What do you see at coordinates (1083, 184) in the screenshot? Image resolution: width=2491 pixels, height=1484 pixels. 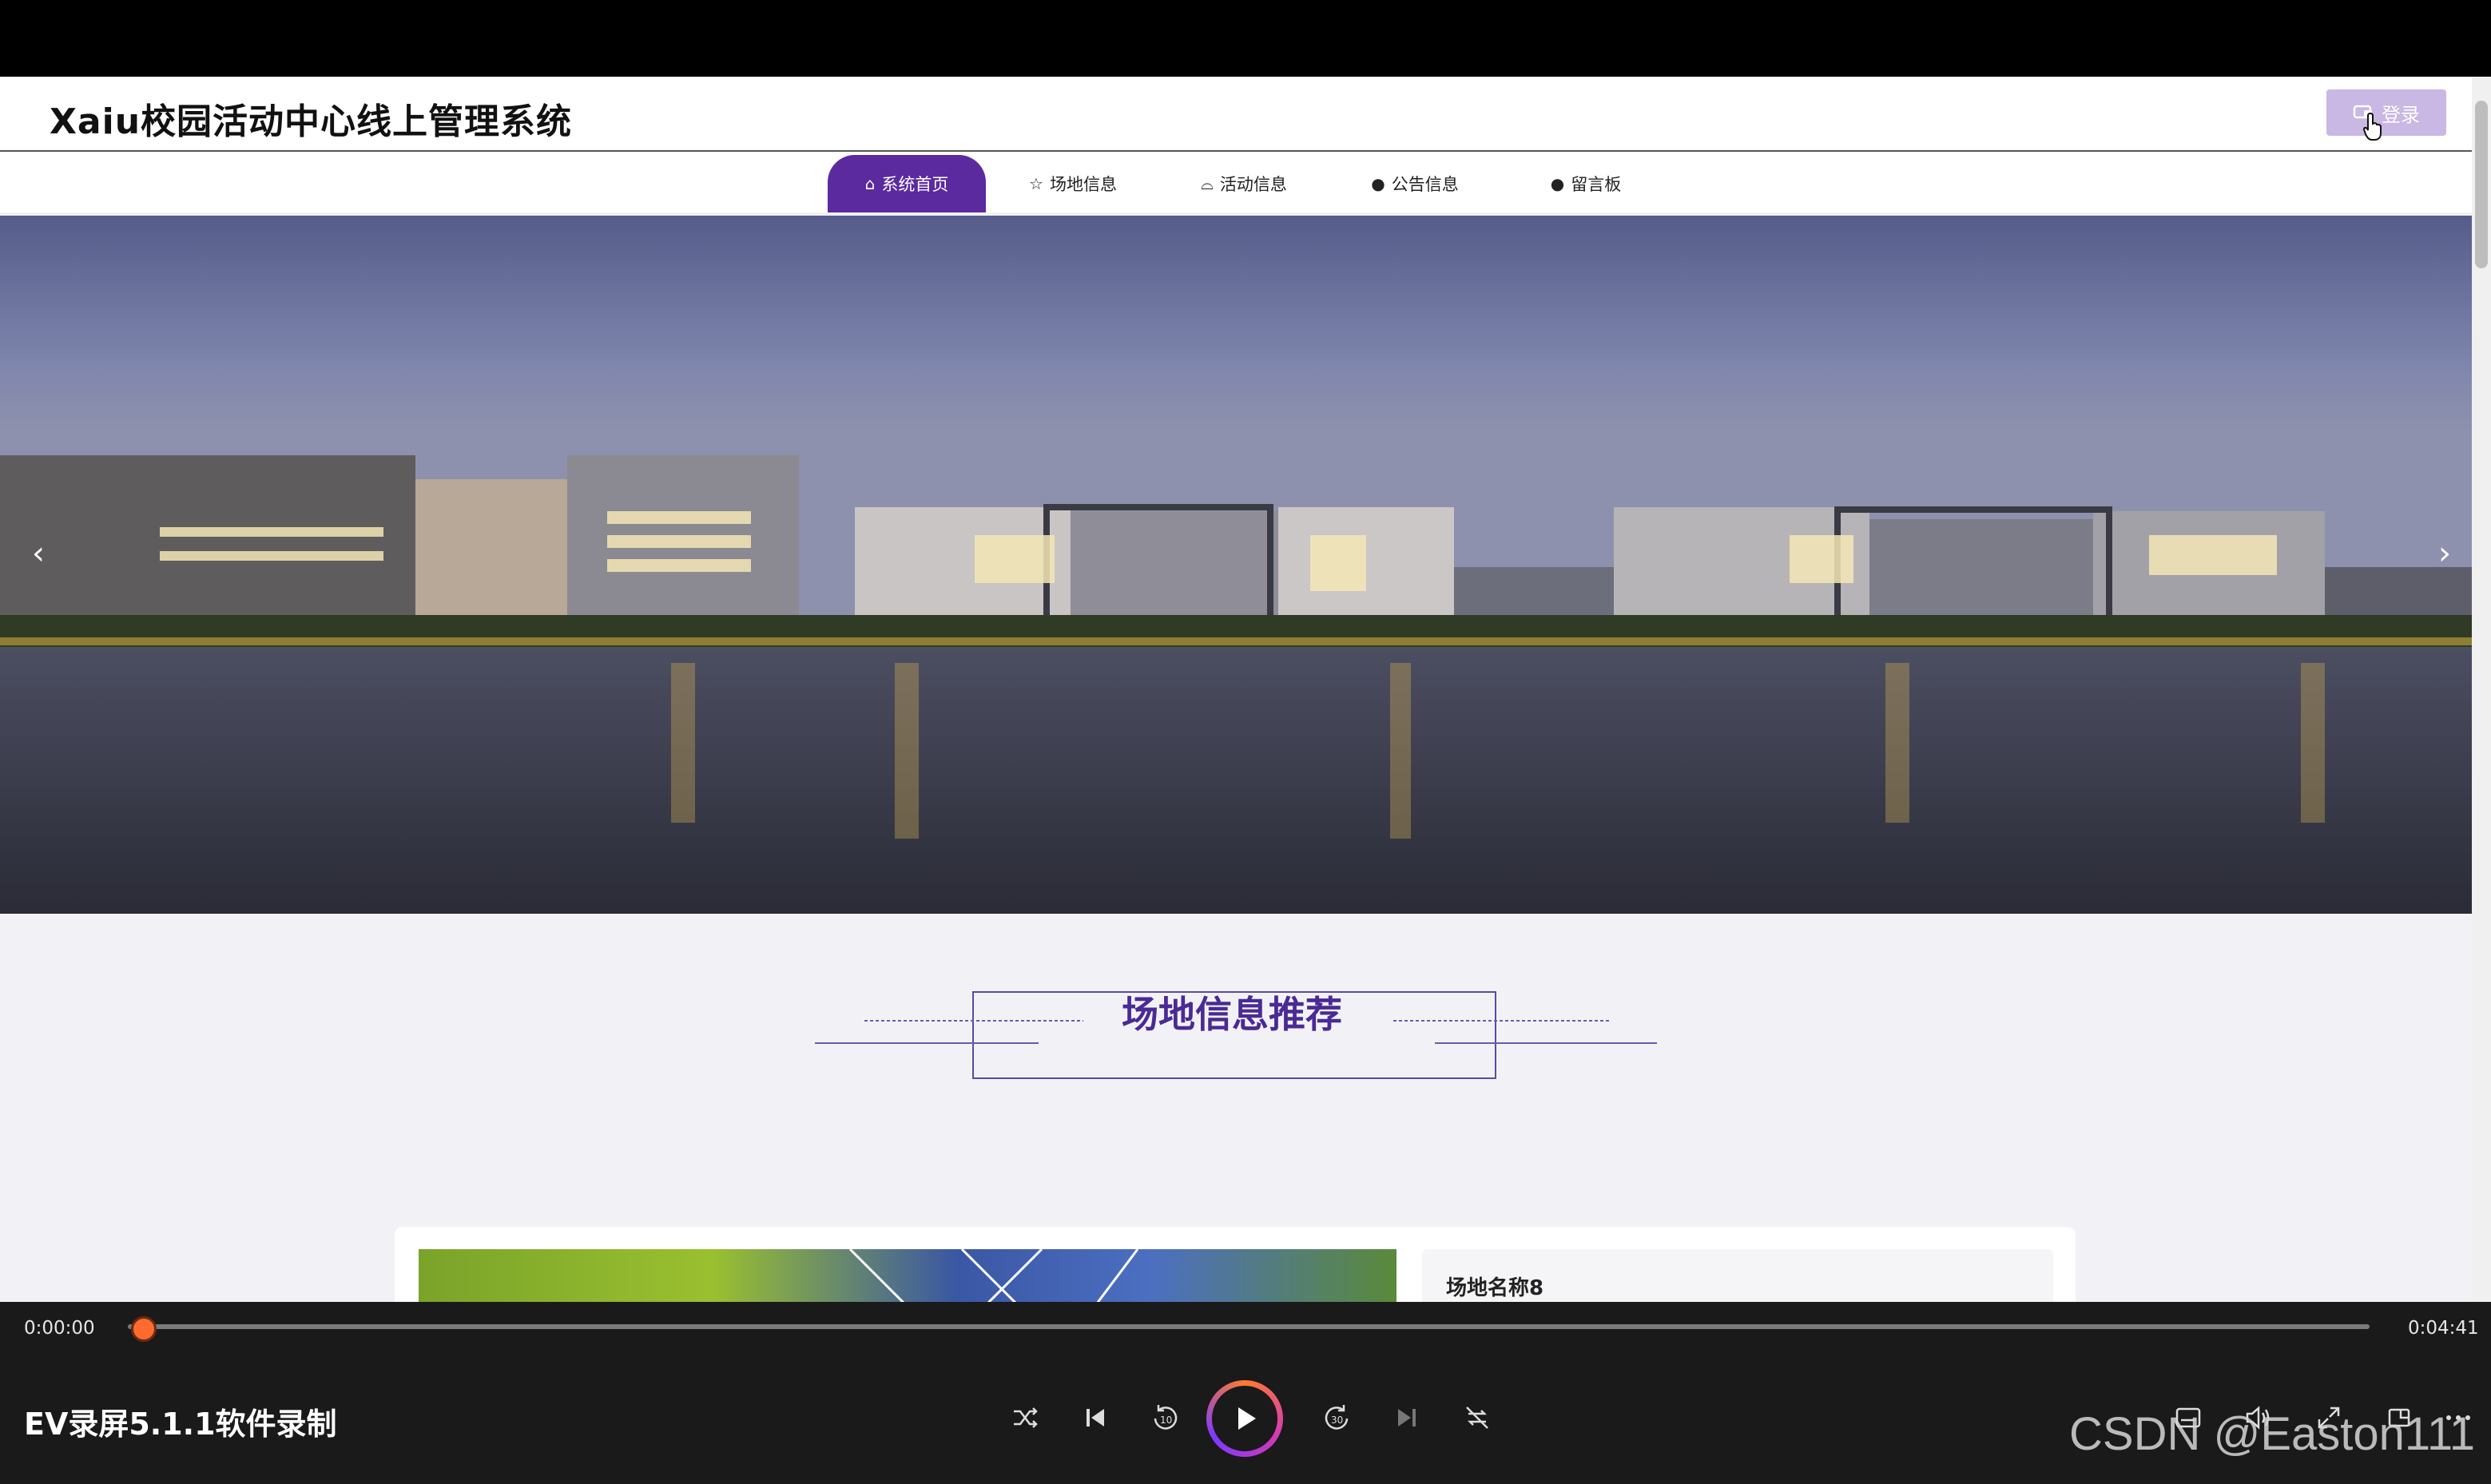 I see `nav-label: 场地信息` at bounding box center [1083, 184].